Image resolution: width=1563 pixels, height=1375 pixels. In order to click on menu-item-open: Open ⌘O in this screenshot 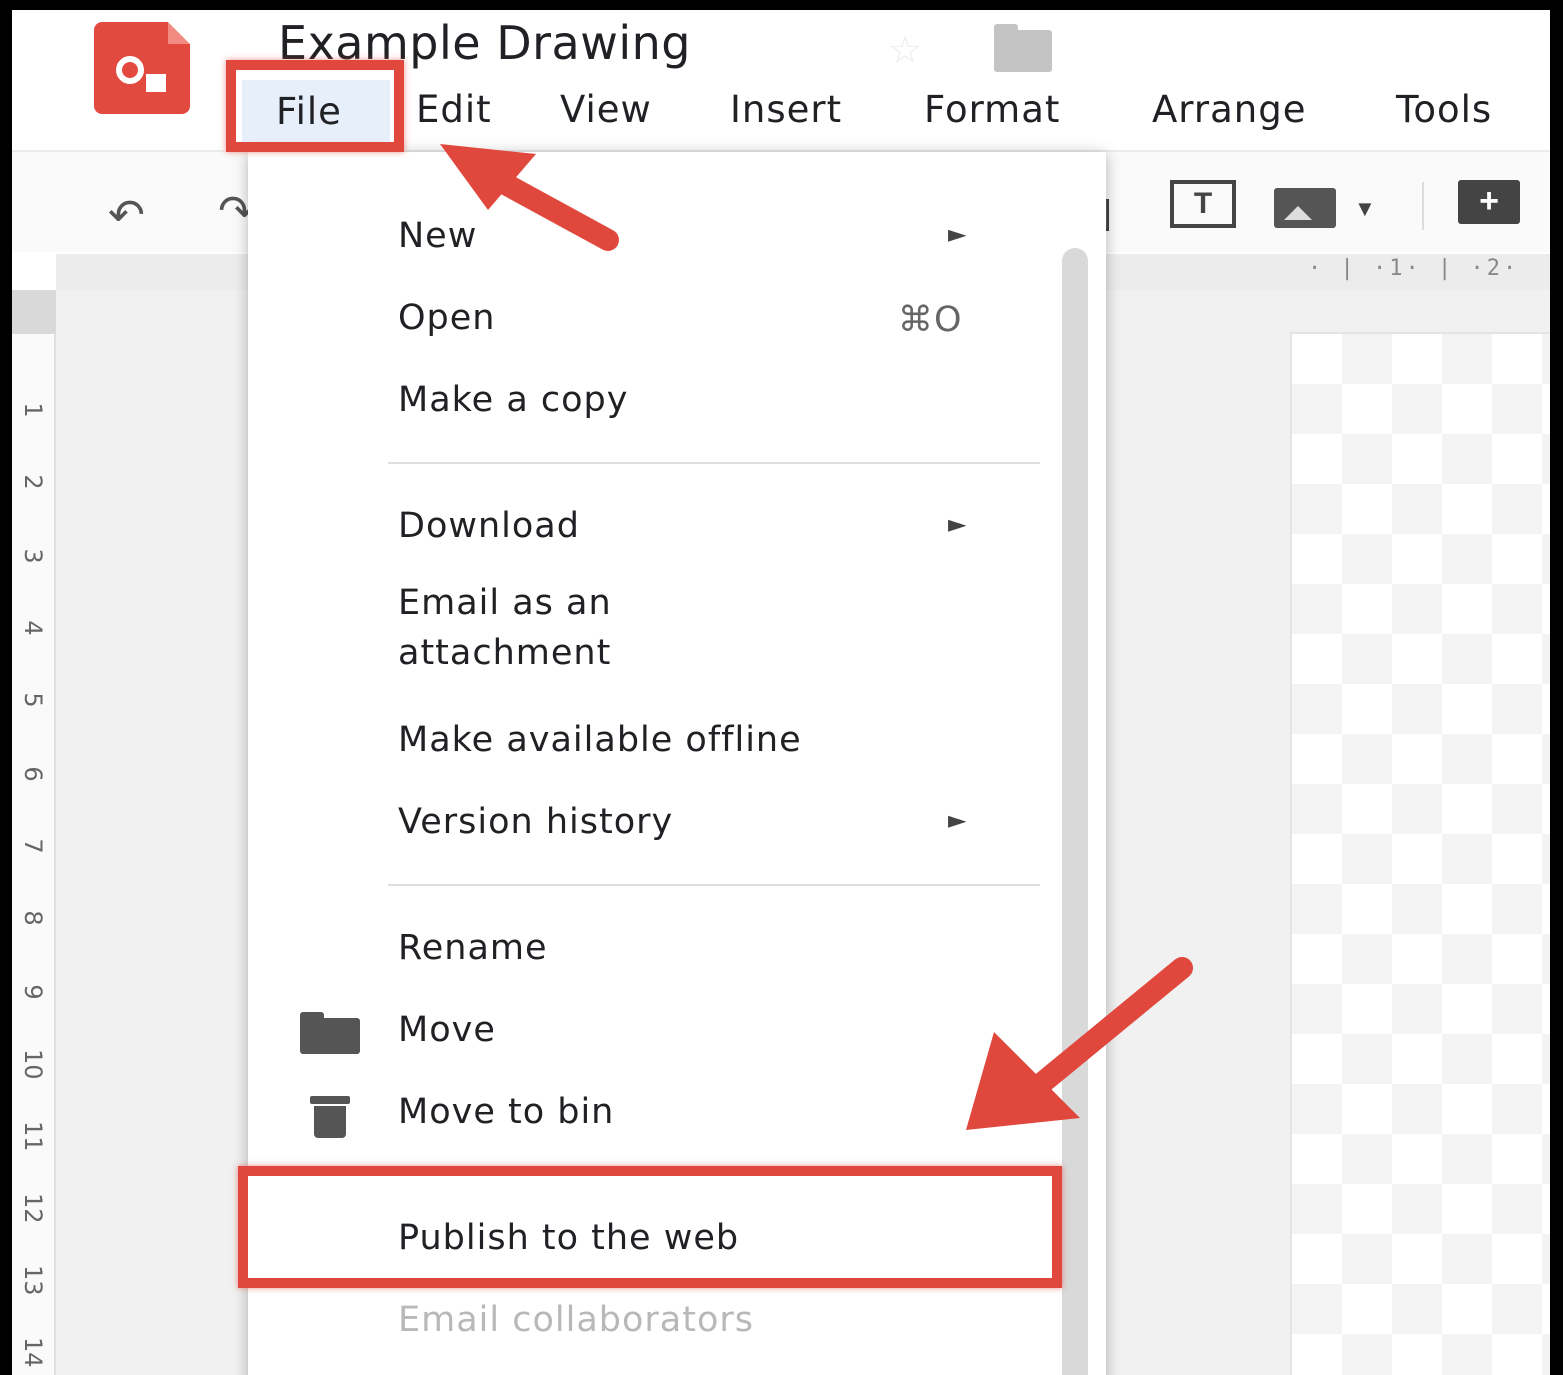, I will do `click(651, 319)`.